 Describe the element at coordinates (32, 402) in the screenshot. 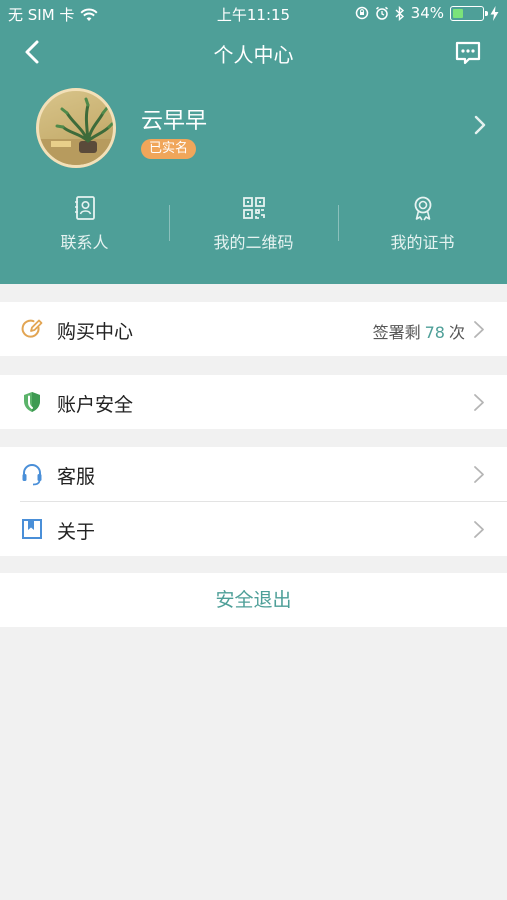

I see `shield-icon` at that location.